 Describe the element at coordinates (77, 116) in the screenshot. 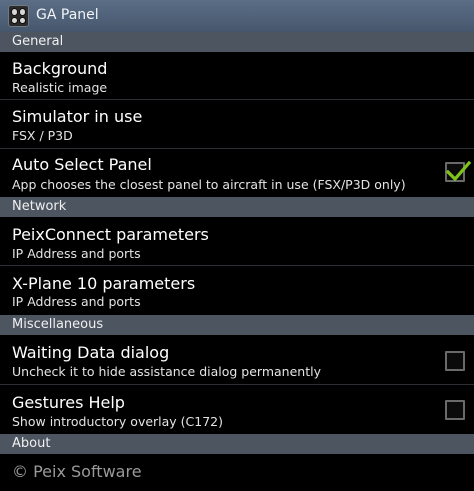

I see `pref-title: Simulator in use` at that location.